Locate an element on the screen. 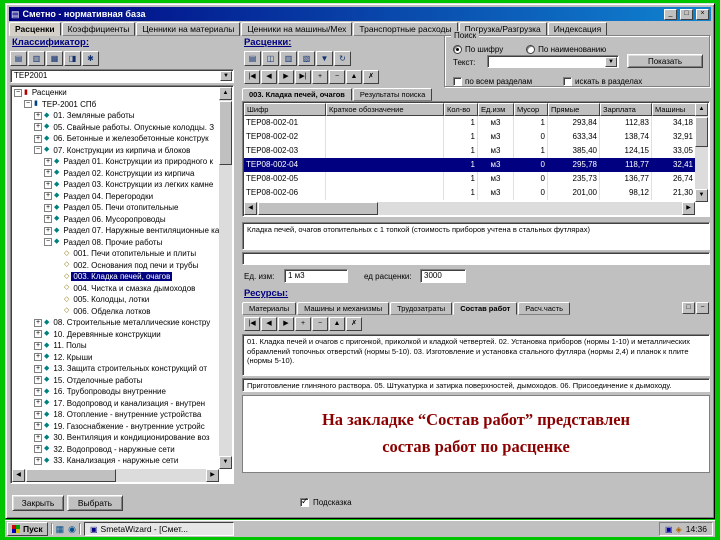 The height and width of the screenshot is (540, 720). table-row: ТЕР08-002-06 1 м3 0 201,00 98,12 21,30 is located at coordinates (469, 193).